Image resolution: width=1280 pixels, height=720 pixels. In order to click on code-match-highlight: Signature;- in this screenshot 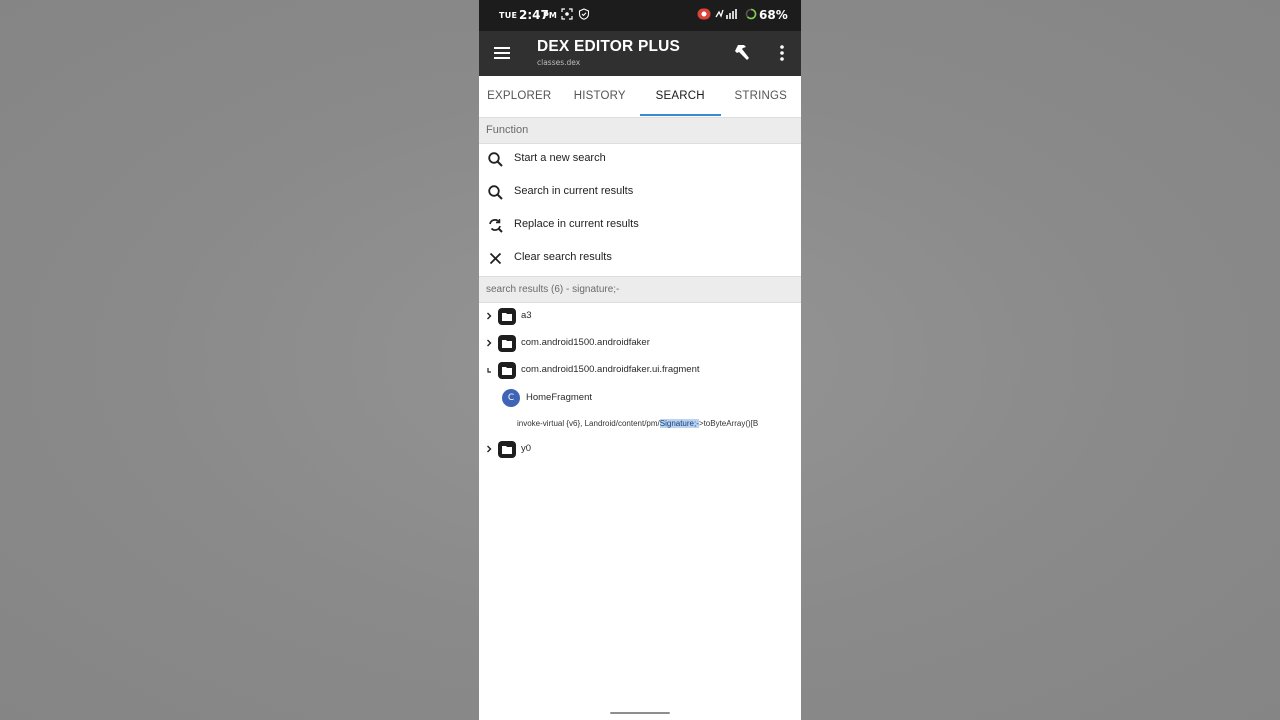, I will do `click(679, 423)`.